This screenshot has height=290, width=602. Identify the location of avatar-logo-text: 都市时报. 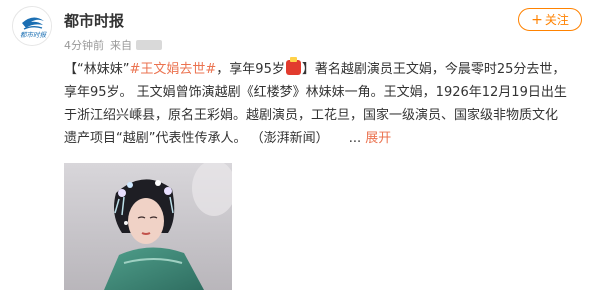
(34, 35).